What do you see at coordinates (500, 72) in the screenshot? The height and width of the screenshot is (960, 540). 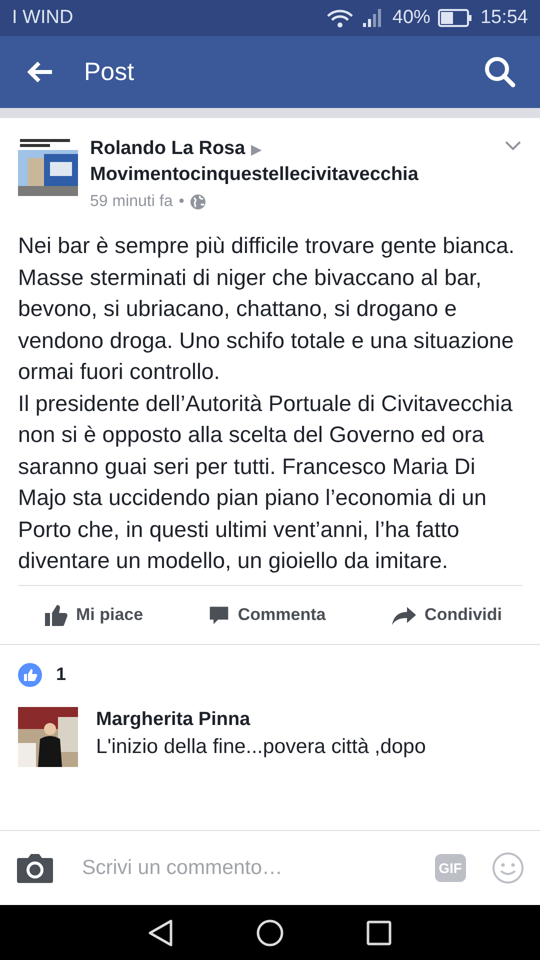 I see `search-icon` at bounding box center [500, 72].